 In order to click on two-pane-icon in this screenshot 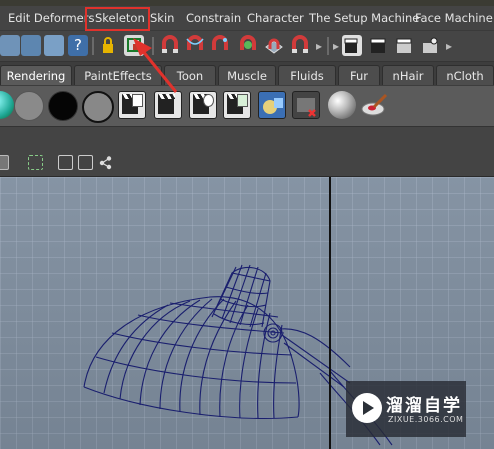, I will do `click(85, 162)`.